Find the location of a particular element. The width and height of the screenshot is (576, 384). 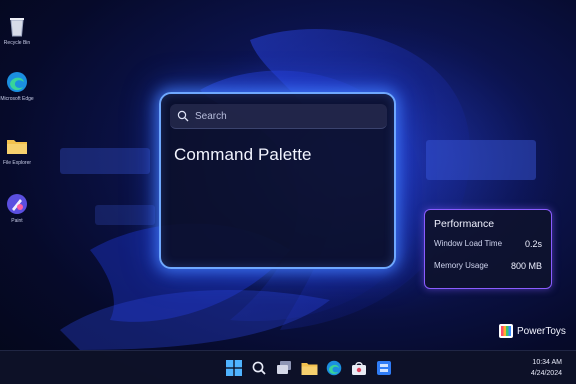

search-box is located at coordinates (278, 116).